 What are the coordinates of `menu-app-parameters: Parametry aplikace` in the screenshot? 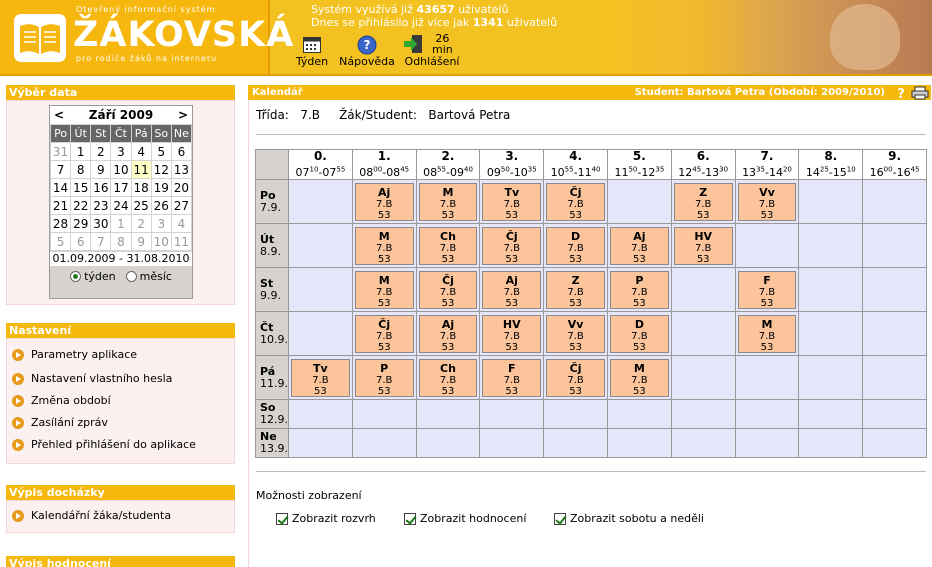 It's located at (74, 354).